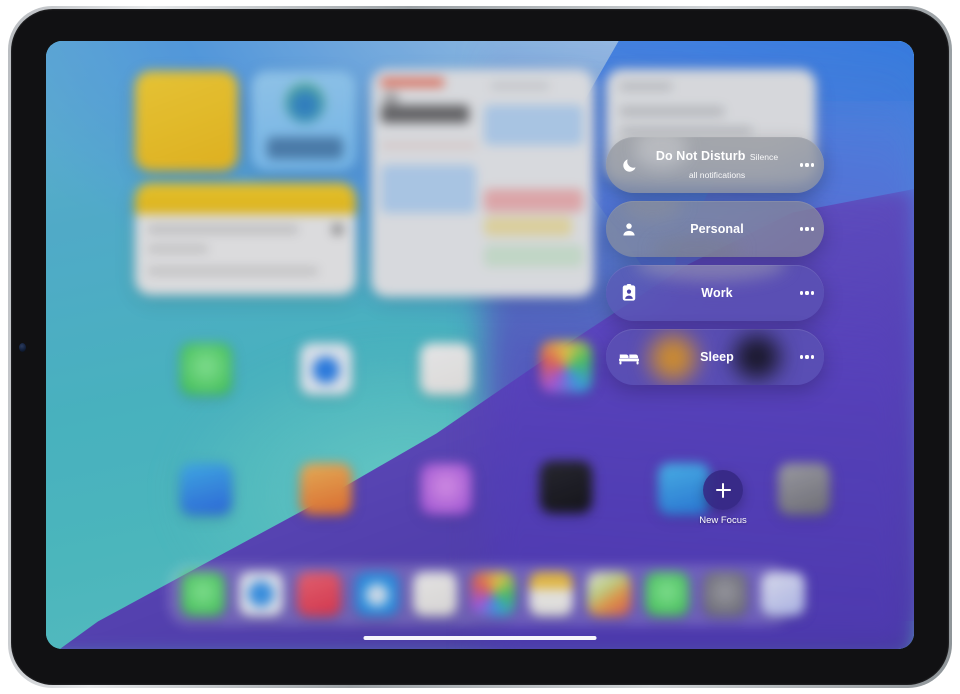 This screenshot has width=960, height=694. I want to click on bed-icon, so click(629, 357).